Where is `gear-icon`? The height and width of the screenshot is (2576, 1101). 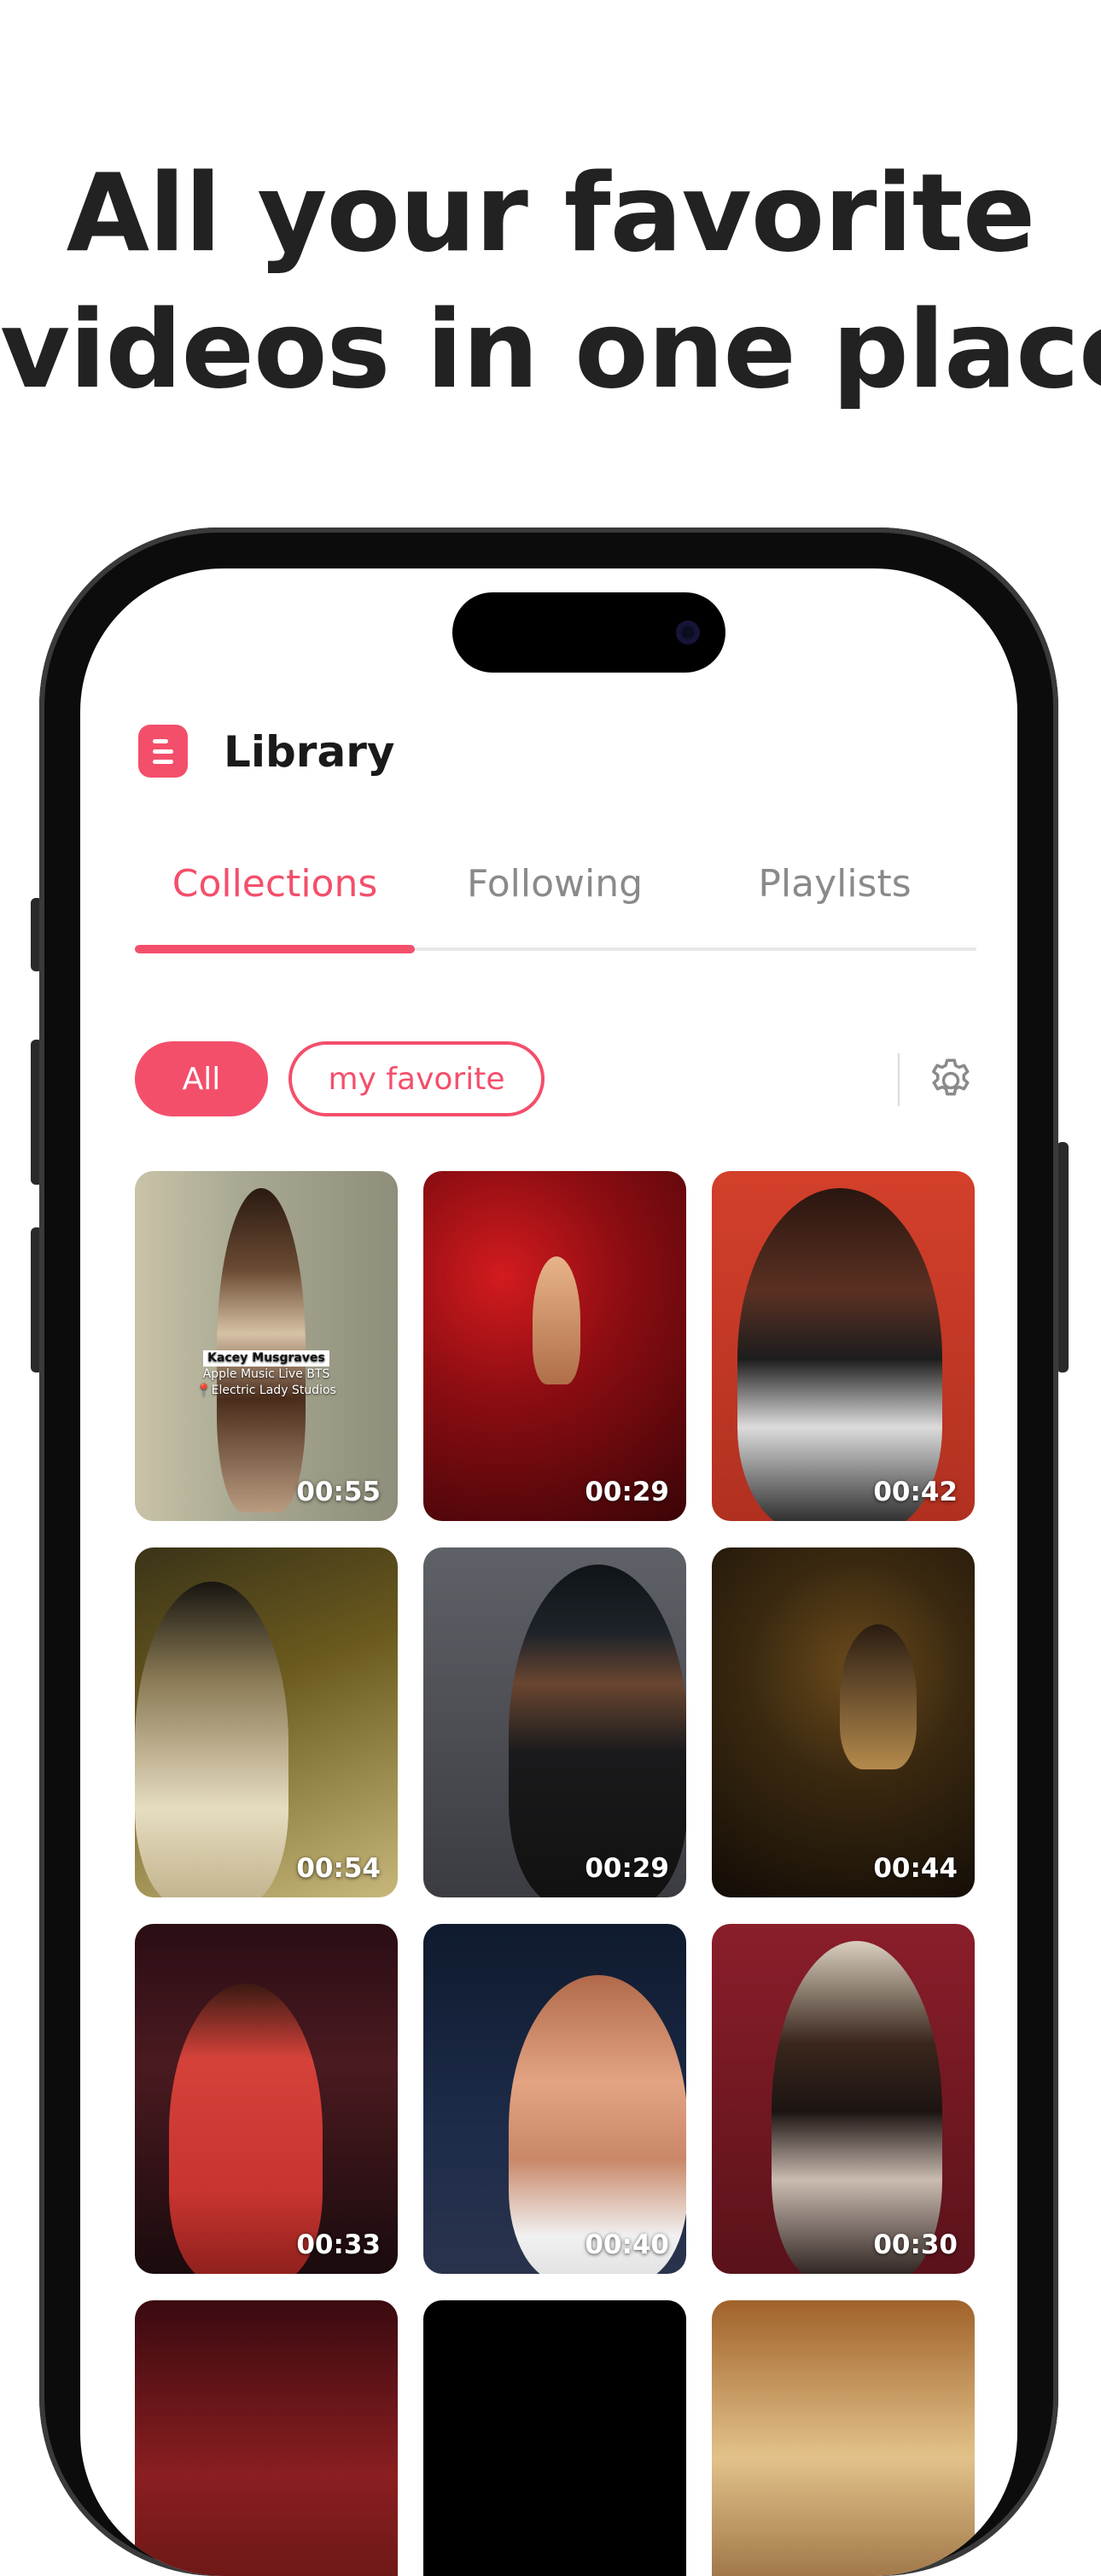 gear-icon is located at coordinates (950, 1080).